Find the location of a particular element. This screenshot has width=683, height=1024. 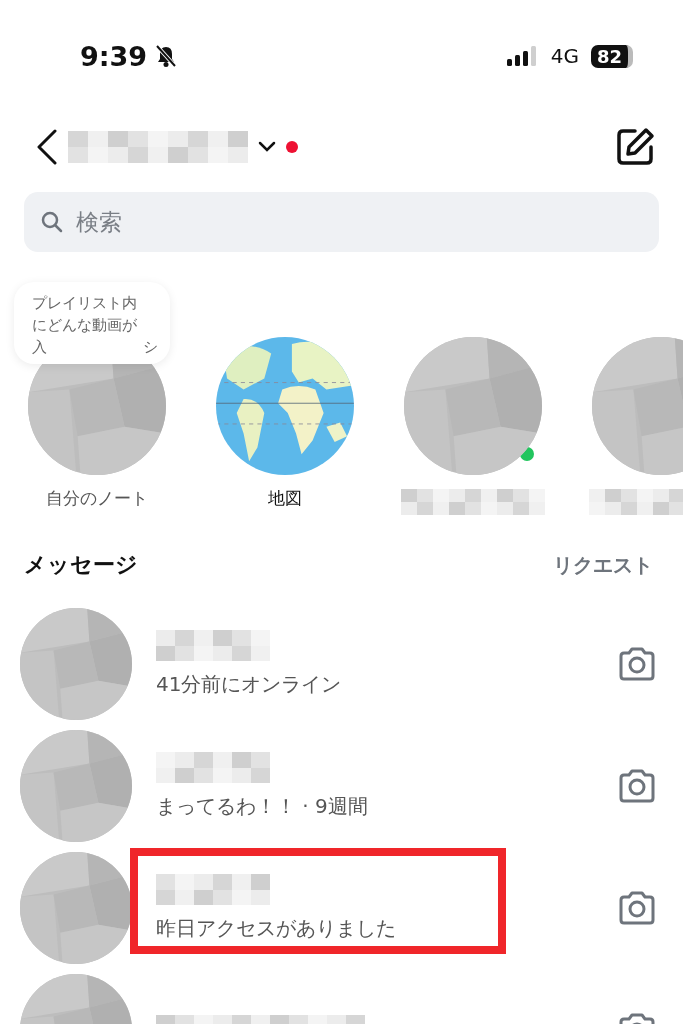

note-tooltip: プレイリスト内 にどんな動画が 入 シ is located at coordinates (92, 323).